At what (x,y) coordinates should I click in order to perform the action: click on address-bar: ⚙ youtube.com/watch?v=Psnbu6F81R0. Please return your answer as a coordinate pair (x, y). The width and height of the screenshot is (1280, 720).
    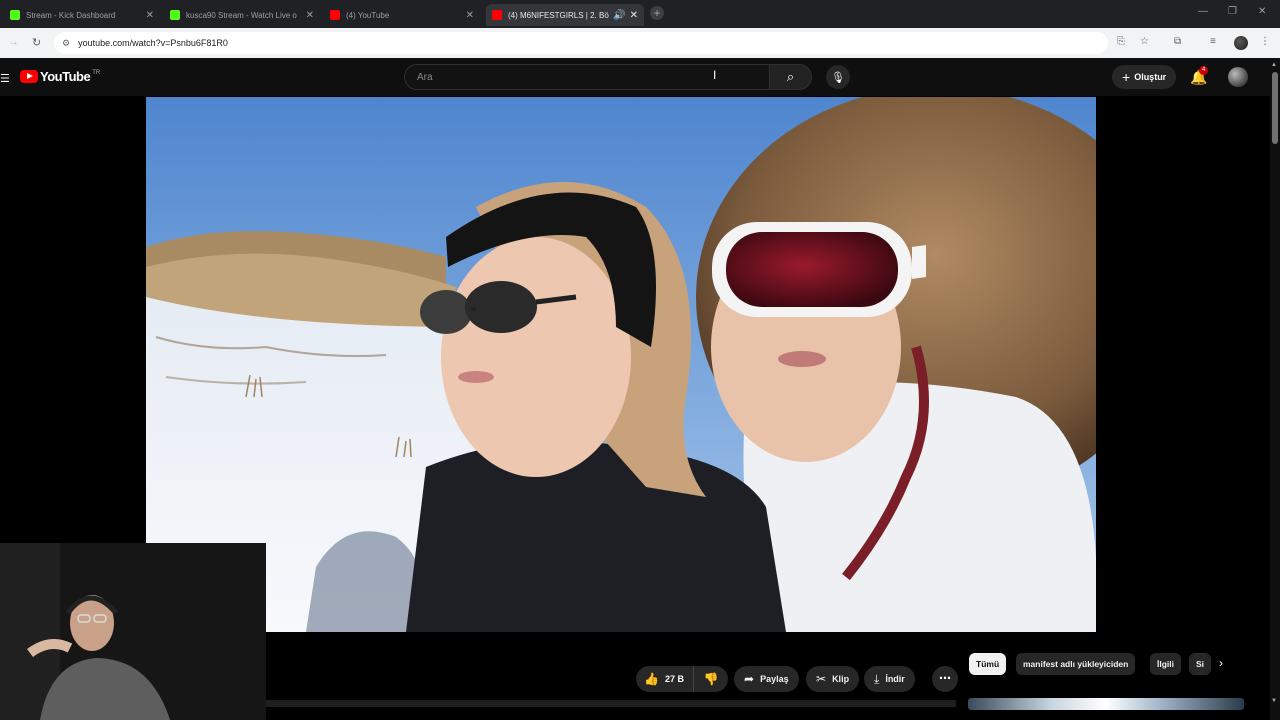
    Looking at the image, I should click on (581, 43).